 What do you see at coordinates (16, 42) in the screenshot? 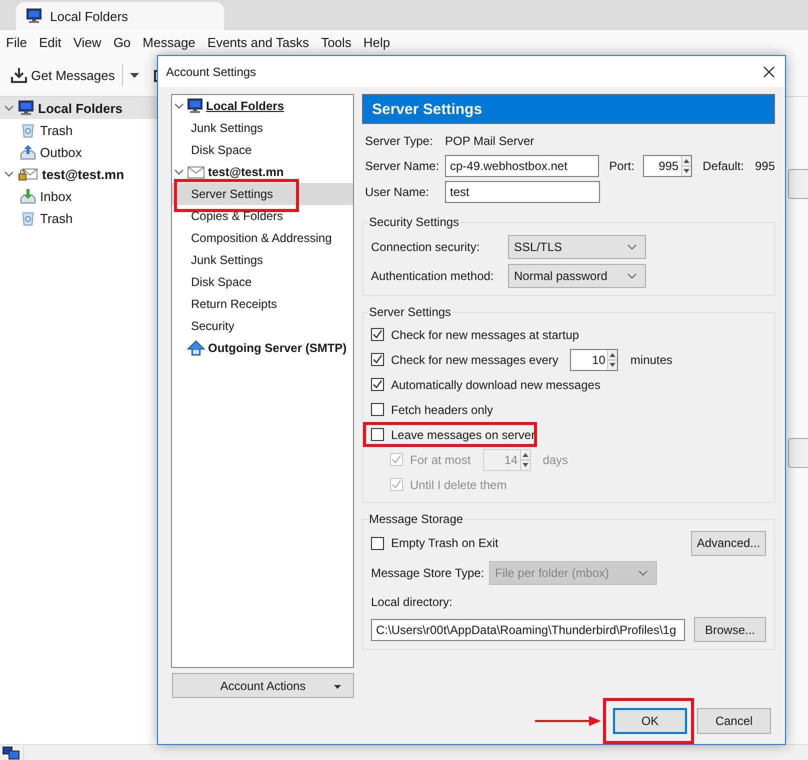
I see `menu-item: File` at bounding box center [16, 42].